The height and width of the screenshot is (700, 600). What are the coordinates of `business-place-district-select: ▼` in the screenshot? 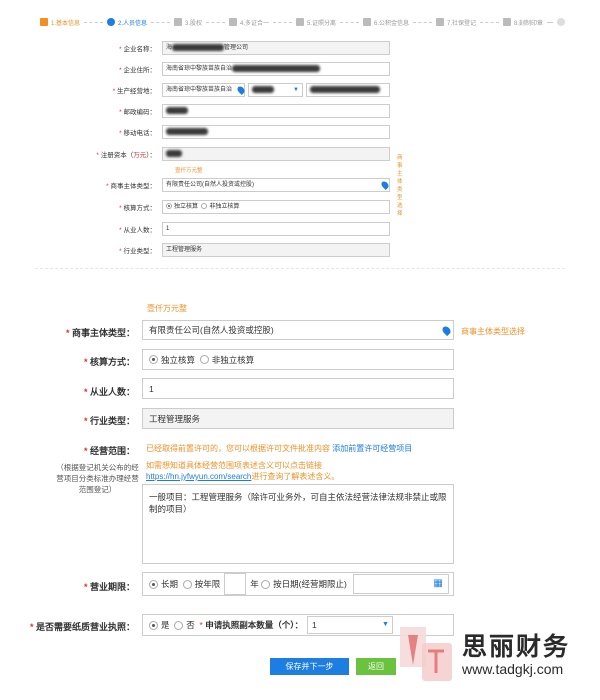 It's located at (275, 90).